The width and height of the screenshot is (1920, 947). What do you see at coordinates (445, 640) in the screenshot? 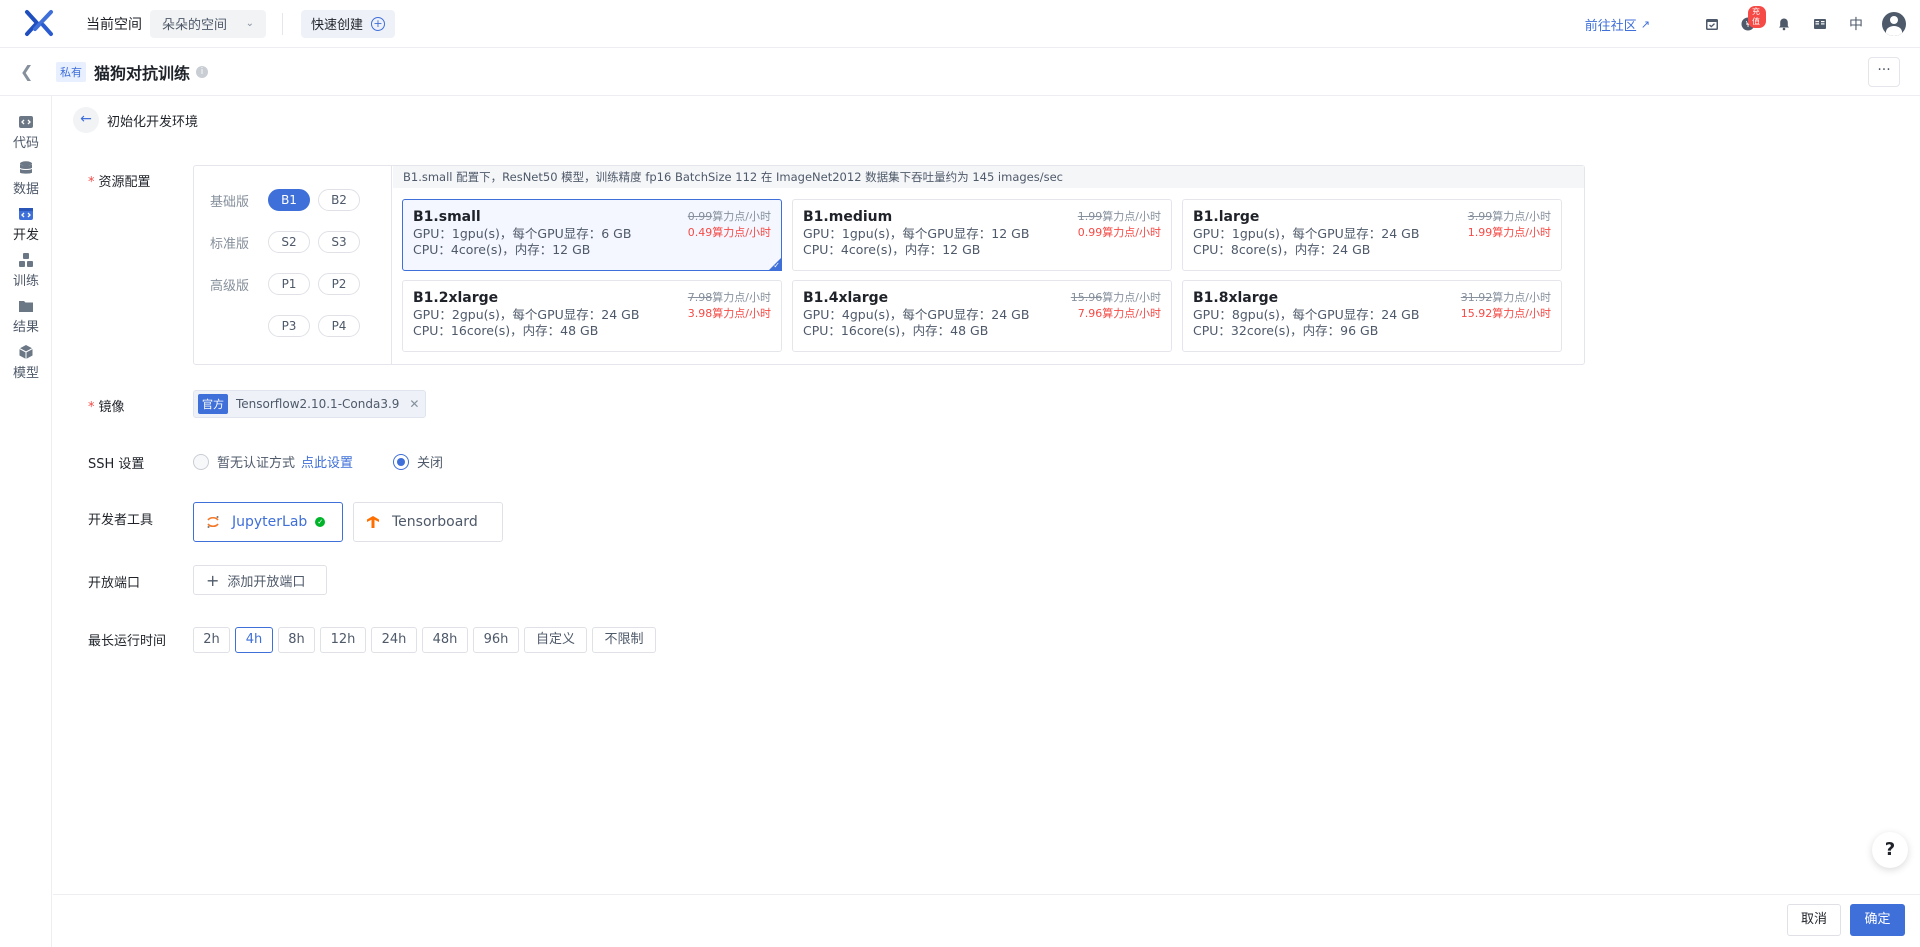
I see `runtime-option-48h: 48h` at bounding box center [445, 640].